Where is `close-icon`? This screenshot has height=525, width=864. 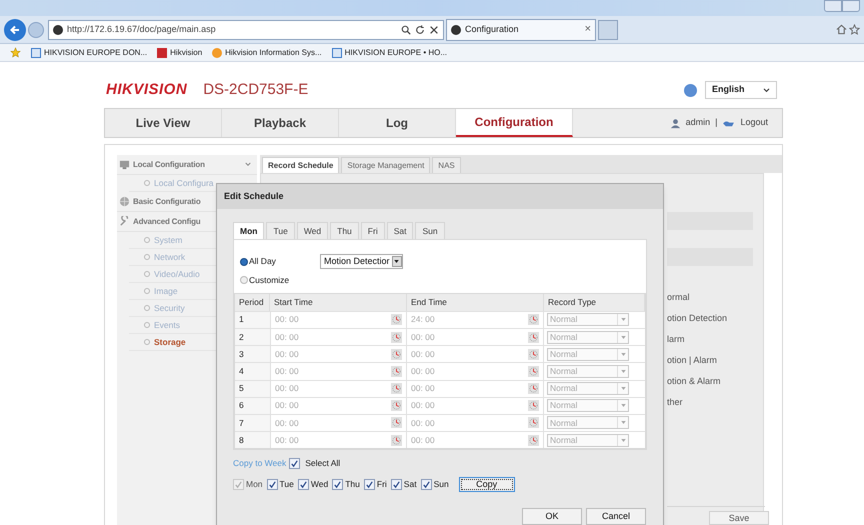
close-icon is located at coordinates (434, 29).